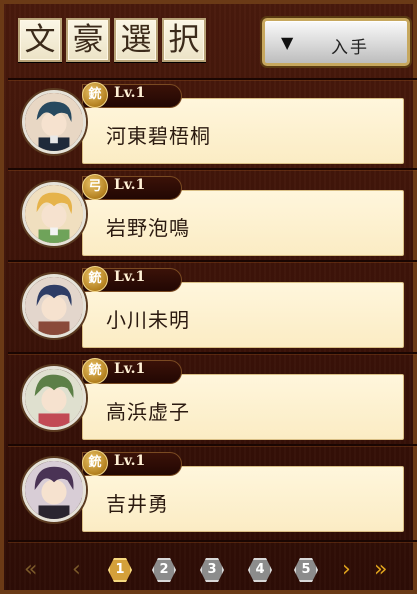  I want to click on title-char: 択, so click(184, 40).